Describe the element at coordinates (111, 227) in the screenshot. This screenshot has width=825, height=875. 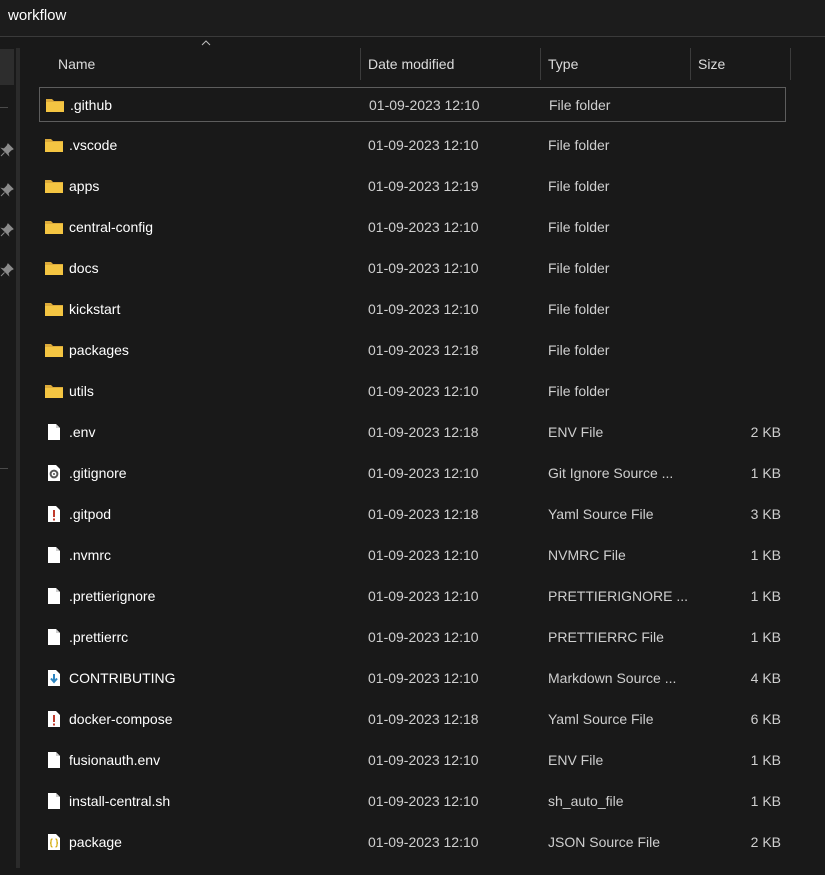
I see `file-name: central-config` at that location.